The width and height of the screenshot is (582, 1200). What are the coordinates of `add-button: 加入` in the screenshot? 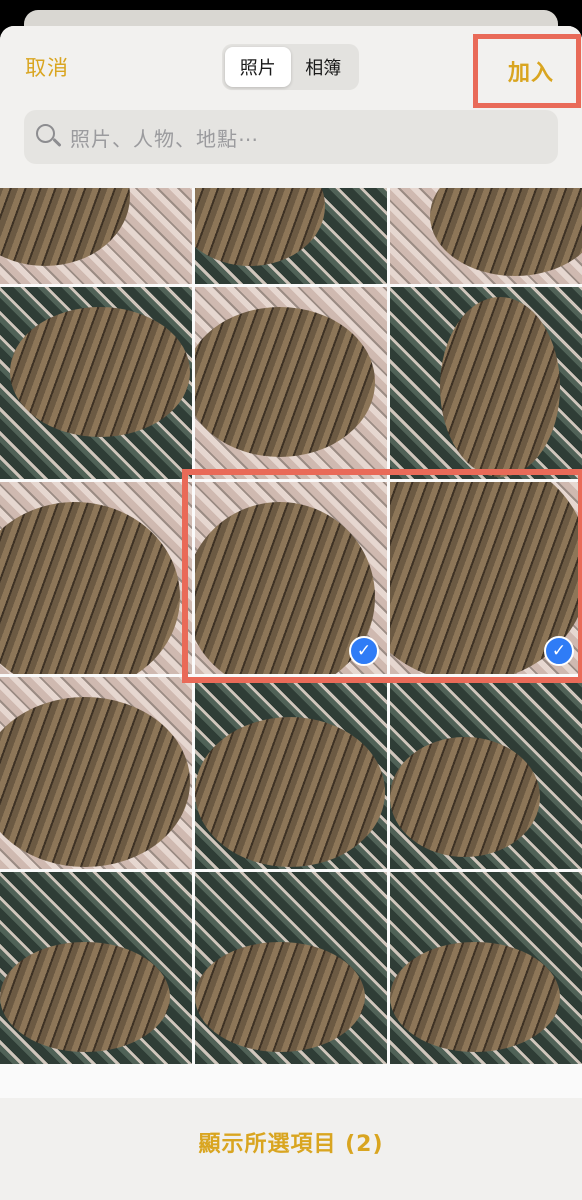 It's located at (527, 71).